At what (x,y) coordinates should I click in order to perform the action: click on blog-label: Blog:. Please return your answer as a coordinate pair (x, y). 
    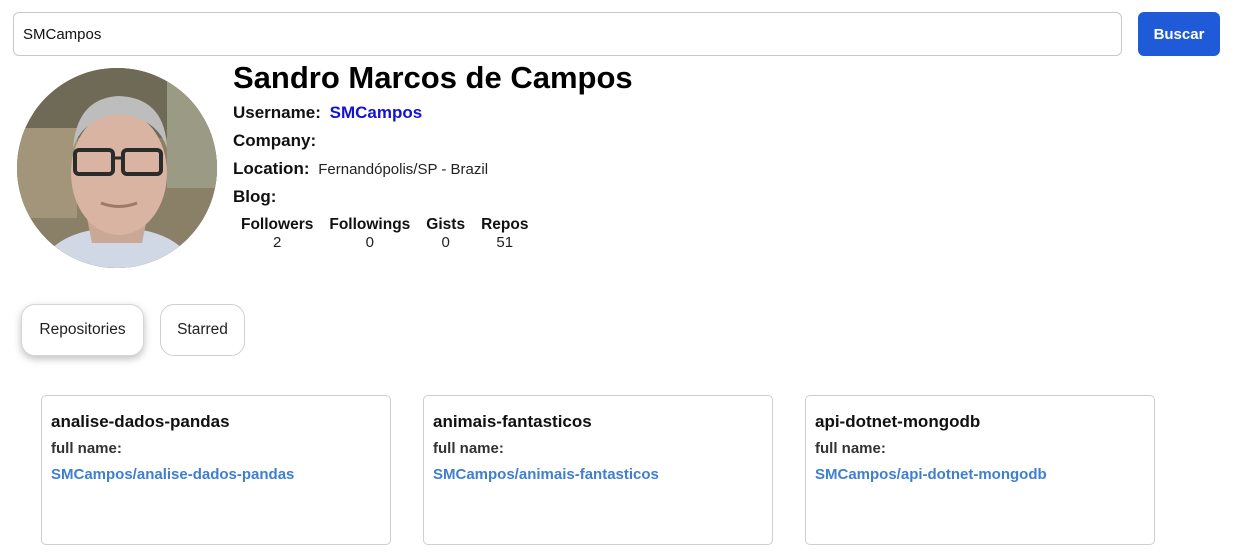
    Looking at the image, I should click on (255, 196).